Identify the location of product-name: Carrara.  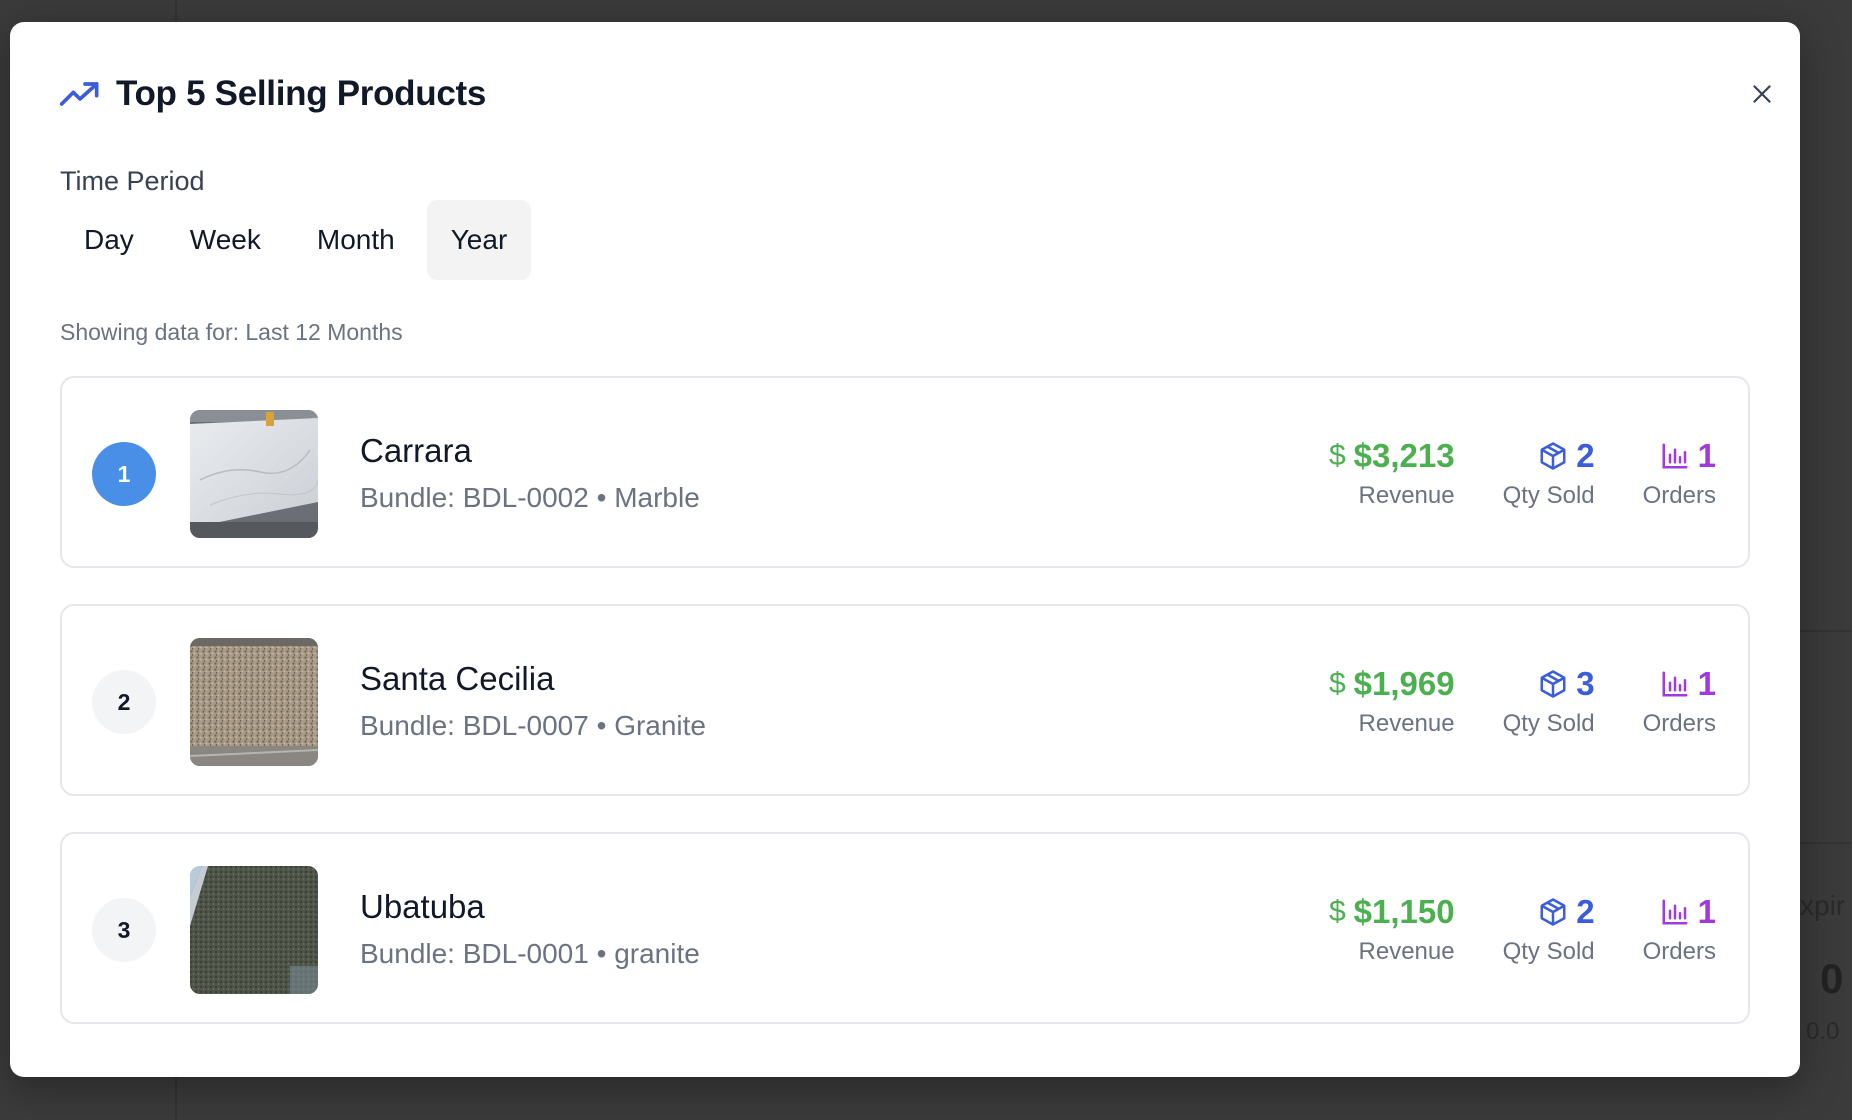
(416, 450).